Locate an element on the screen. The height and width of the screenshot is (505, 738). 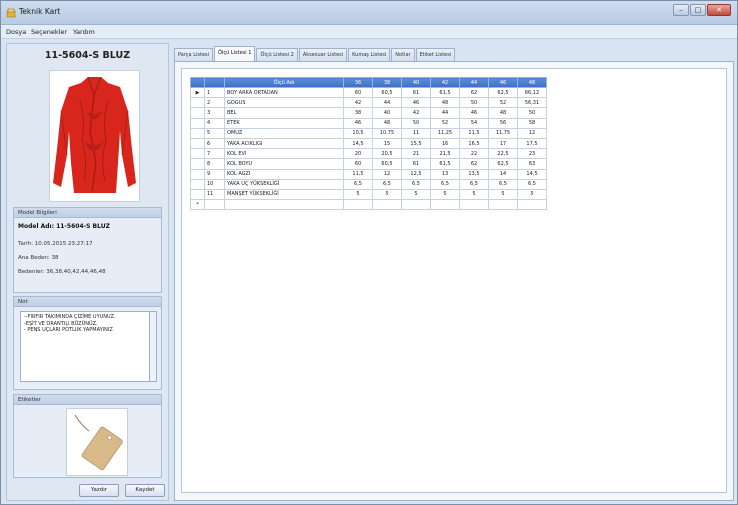
maximize-button: □ is located at coordinates (698, 10).